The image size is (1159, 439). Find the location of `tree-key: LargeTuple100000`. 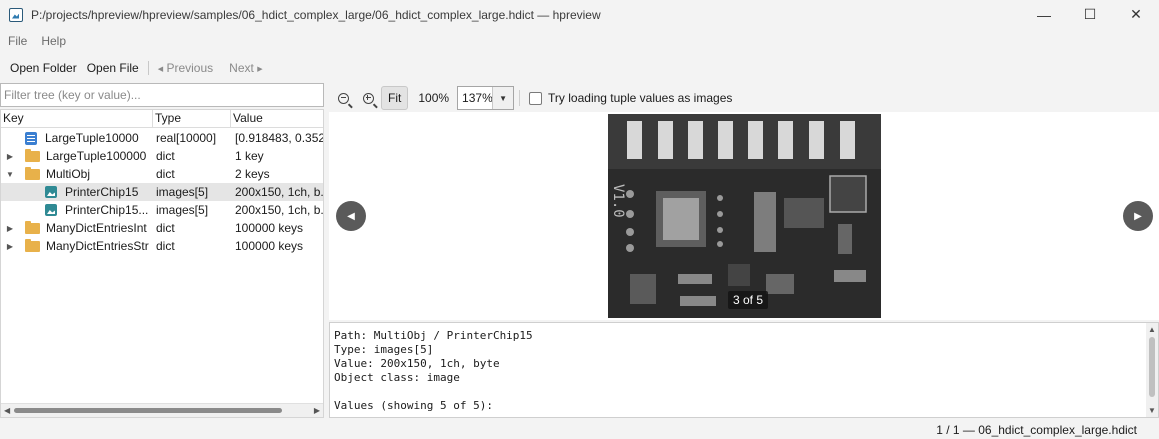

tree-key: LargeTuple100000 is located at coordinates (85, 156).